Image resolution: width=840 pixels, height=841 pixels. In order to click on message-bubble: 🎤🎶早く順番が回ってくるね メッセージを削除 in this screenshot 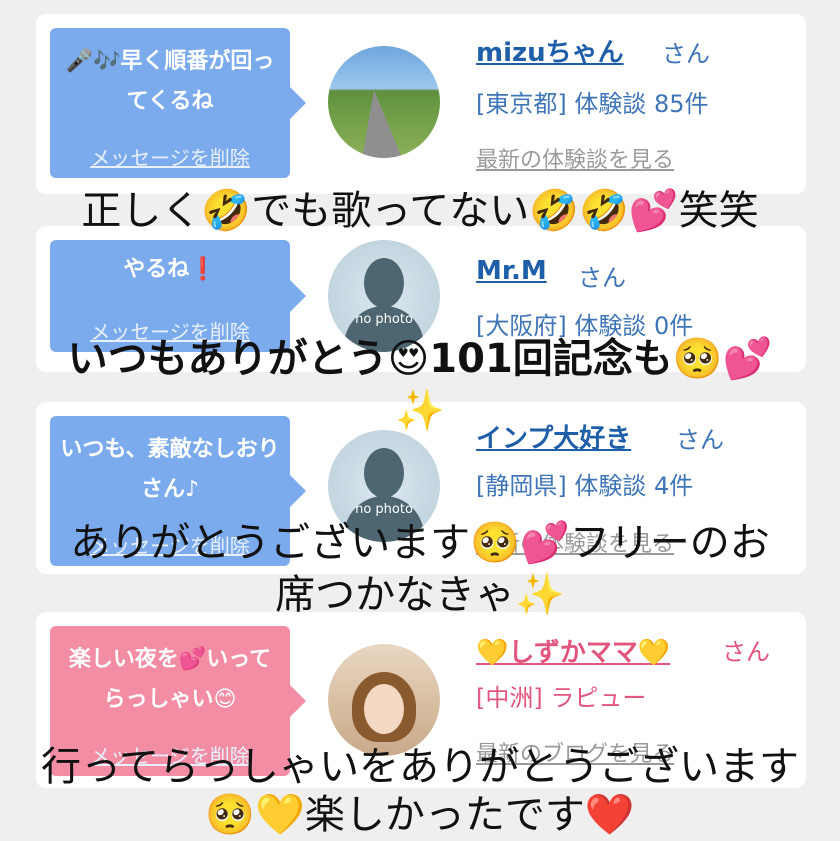, I will do `click(178, 103)`.